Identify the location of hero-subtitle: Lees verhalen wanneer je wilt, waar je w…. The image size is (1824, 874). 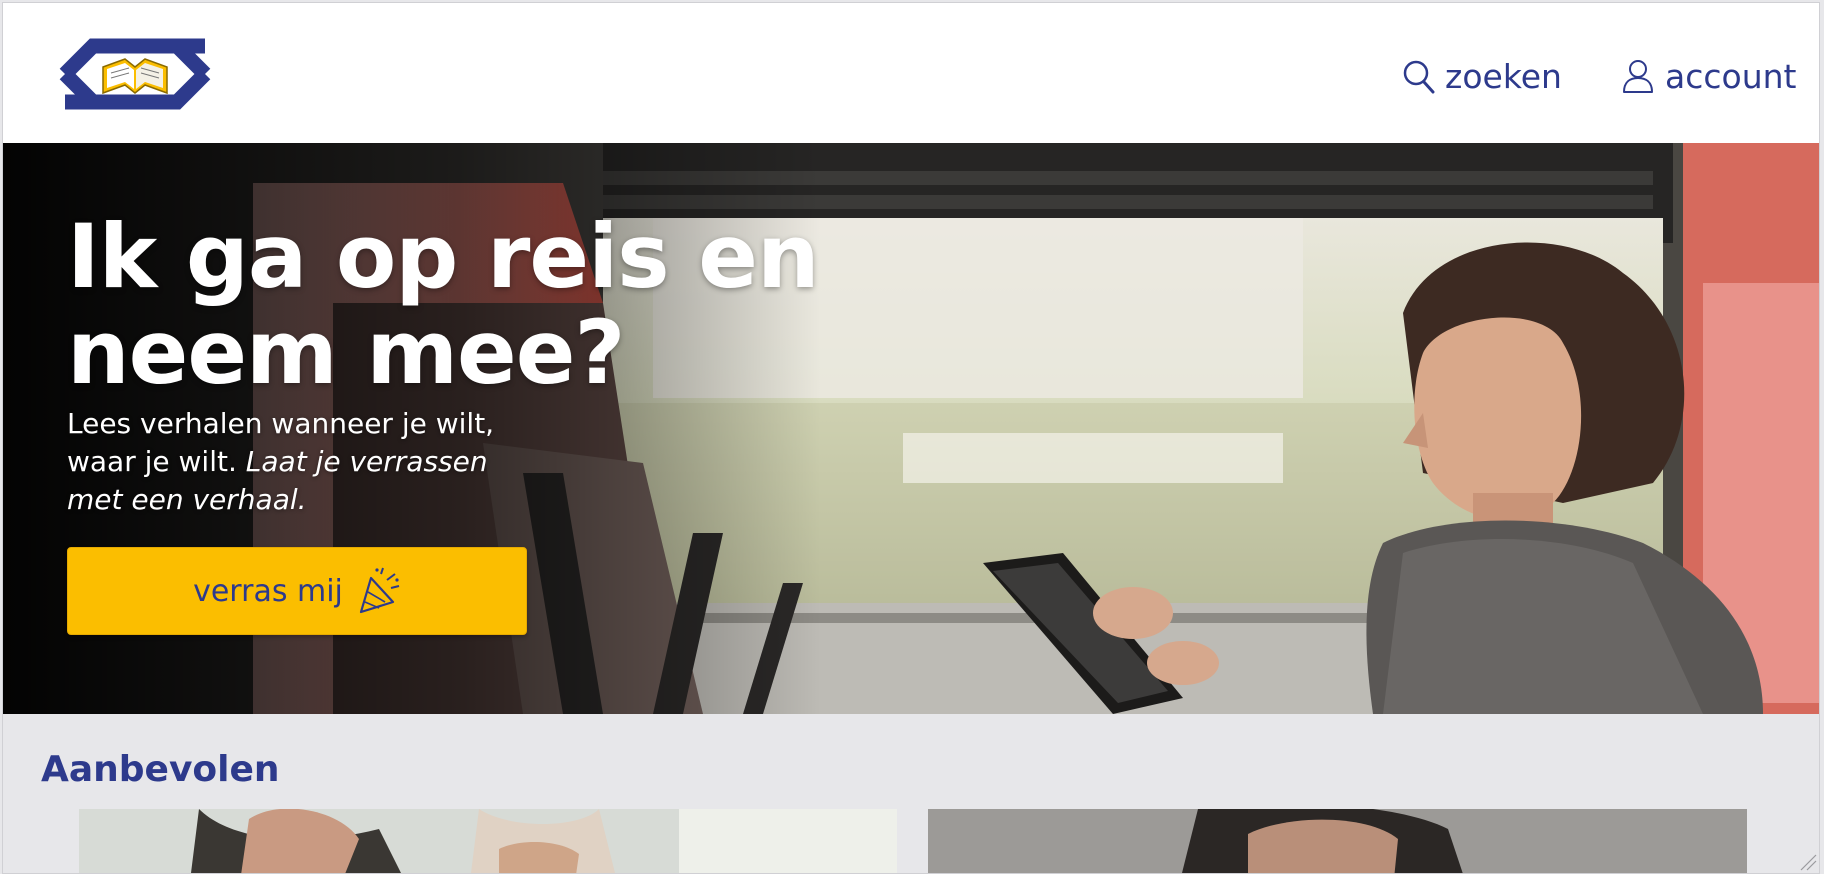
(302, 462).